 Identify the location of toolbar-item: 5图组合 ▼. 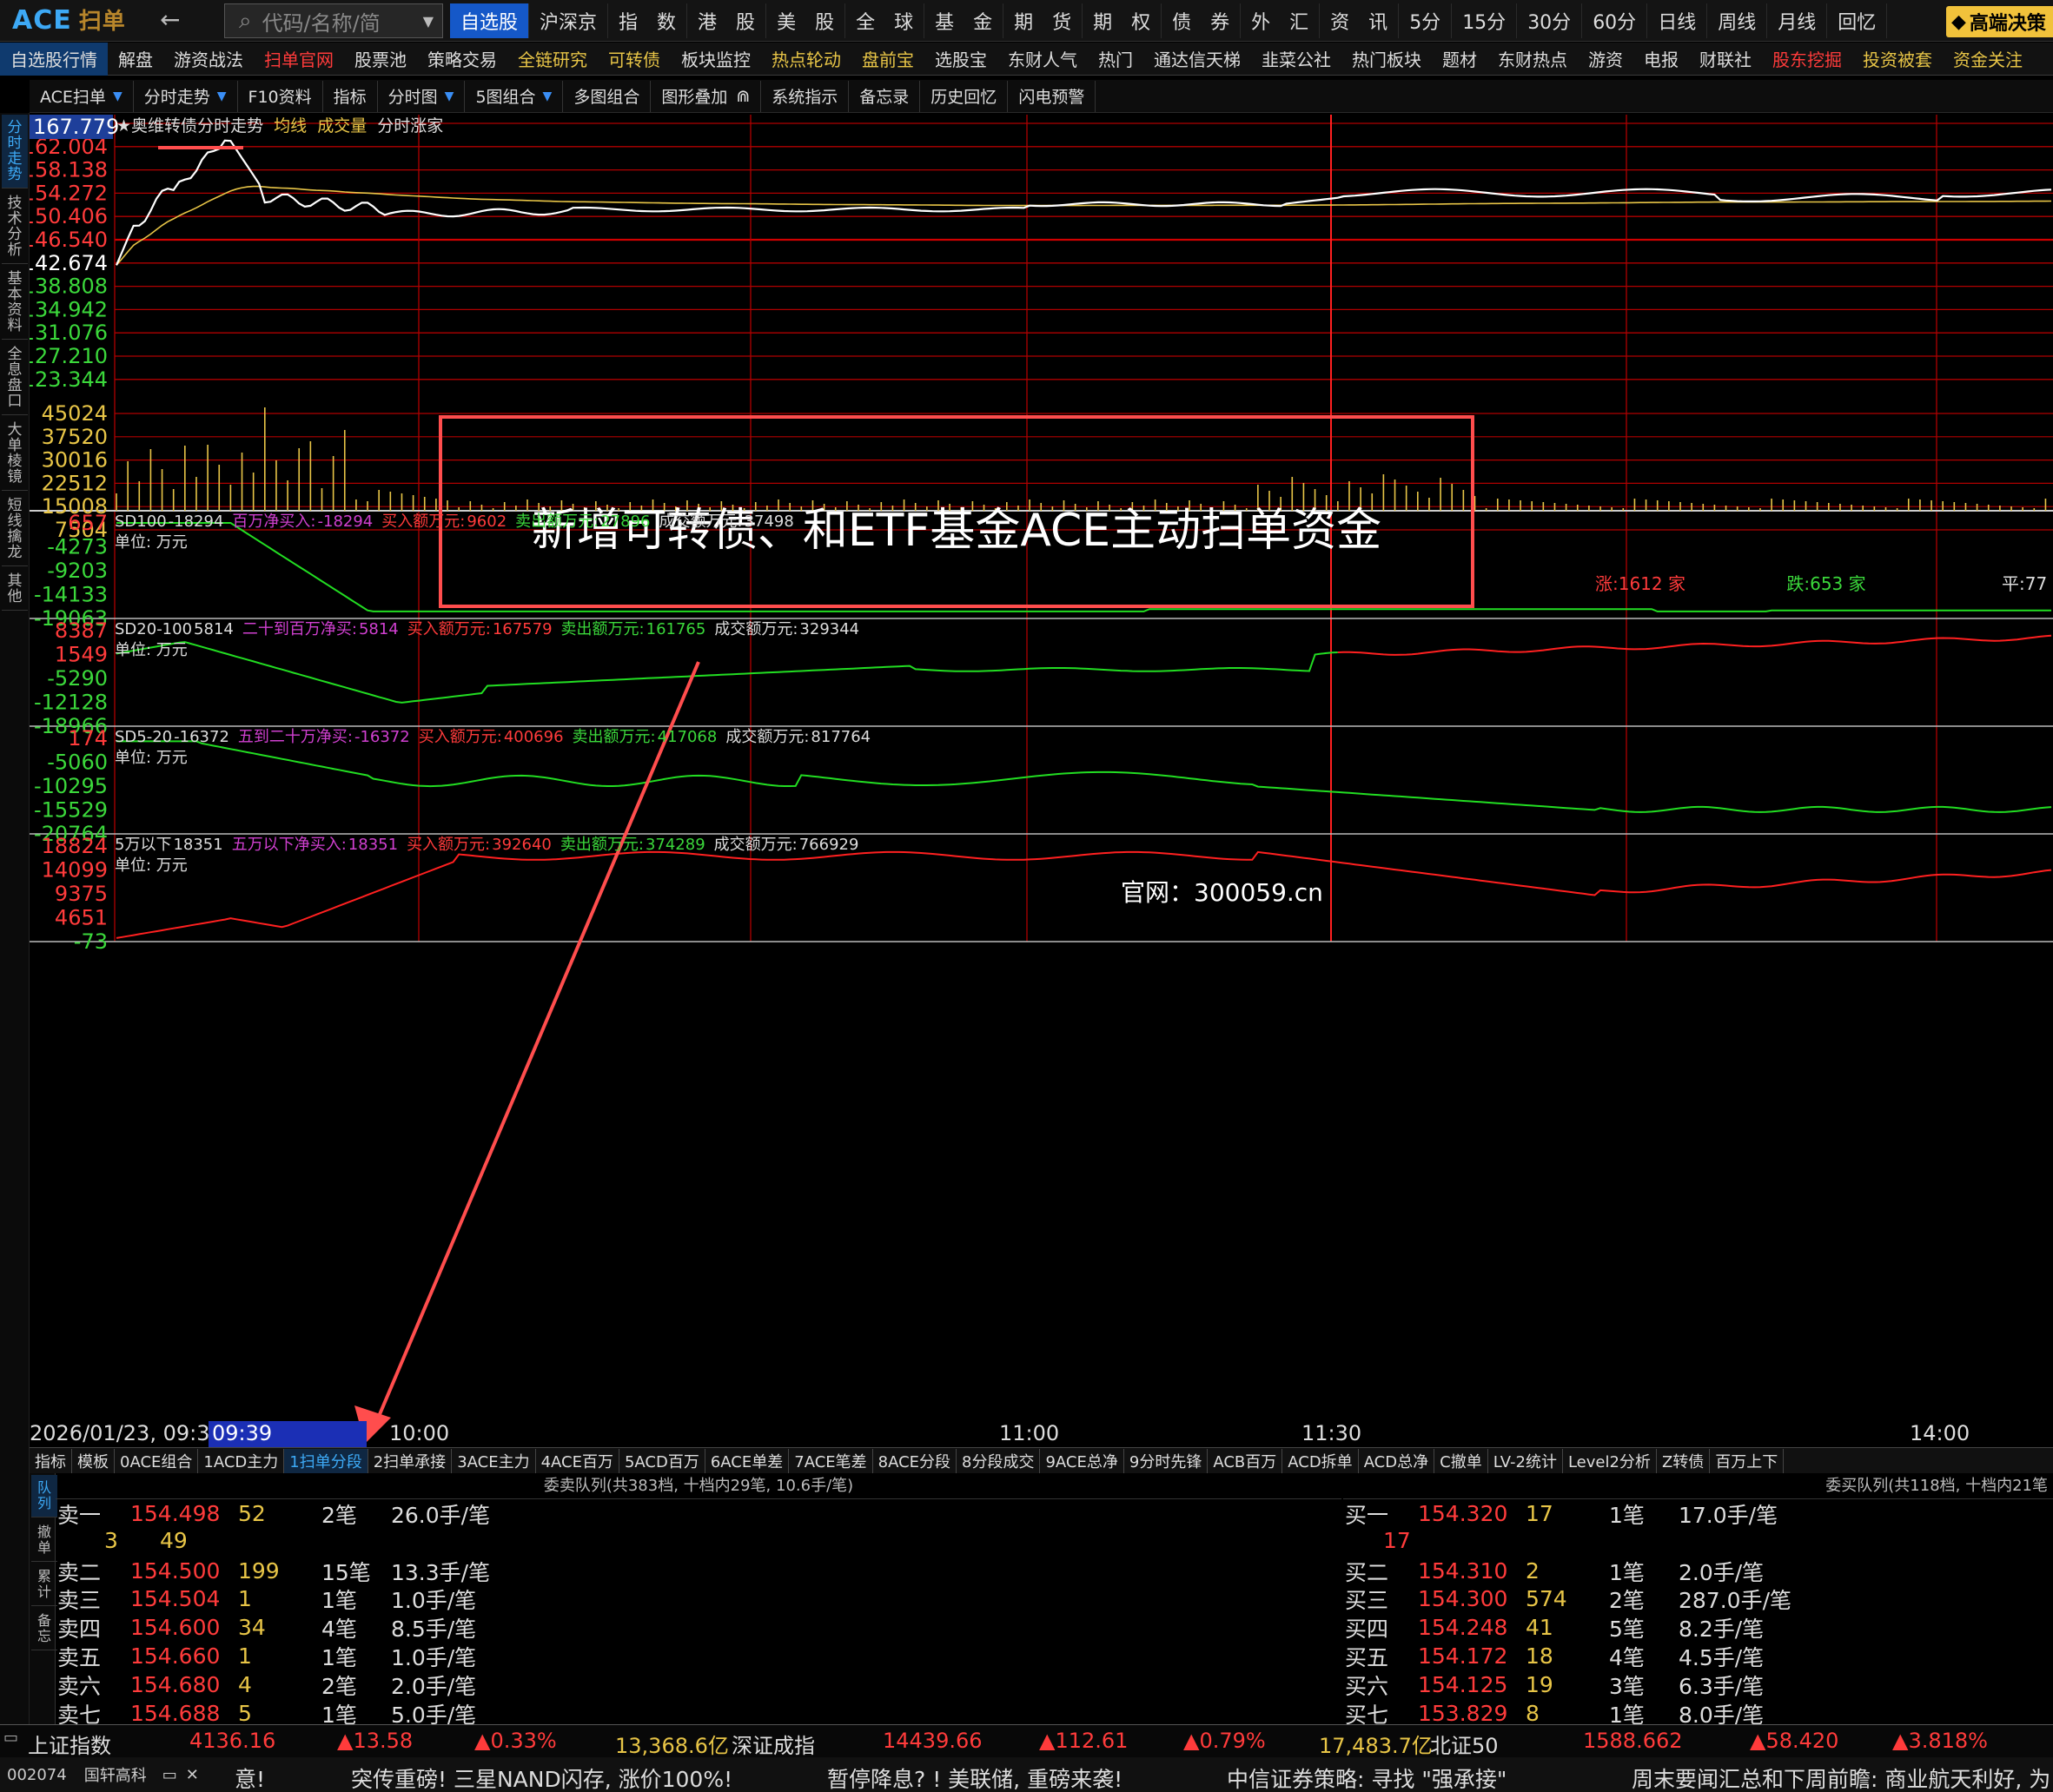
(514, 96).